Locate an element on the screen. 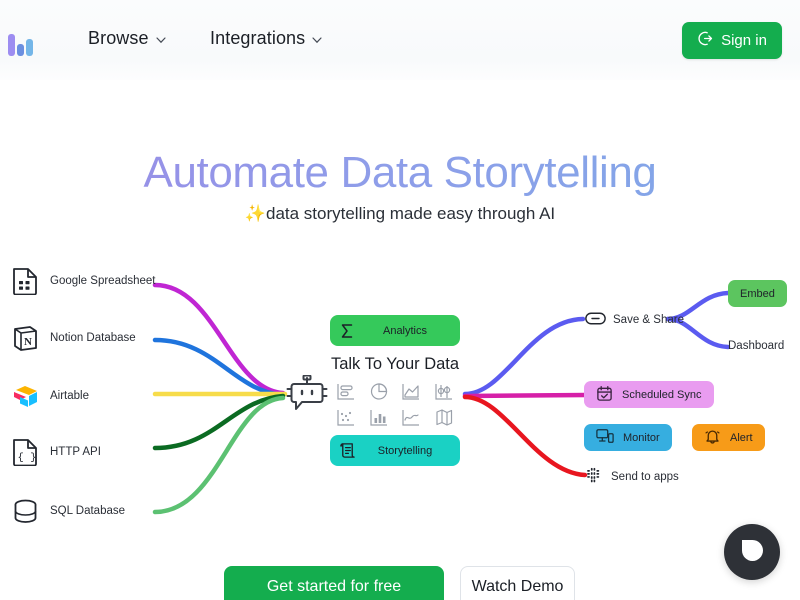 This screenshot has height=600, width=800. candlestick-chart-icon is located at coordinates (444, 391).